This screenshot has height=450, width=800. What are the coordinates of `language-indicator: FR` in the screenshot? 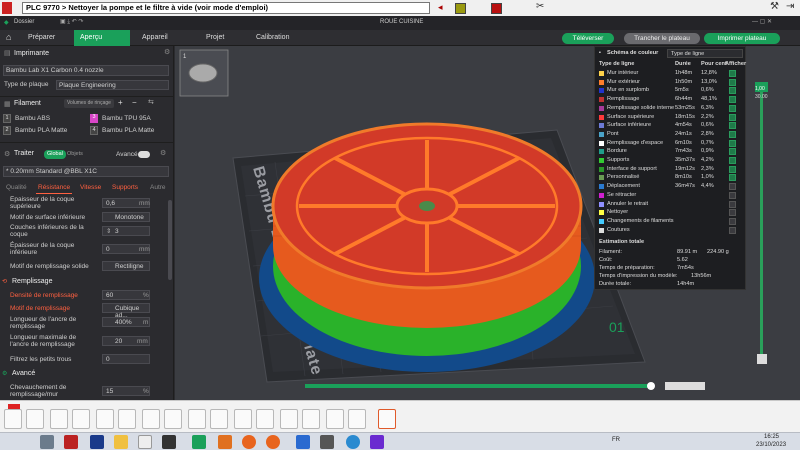 It's located at (616, 440).